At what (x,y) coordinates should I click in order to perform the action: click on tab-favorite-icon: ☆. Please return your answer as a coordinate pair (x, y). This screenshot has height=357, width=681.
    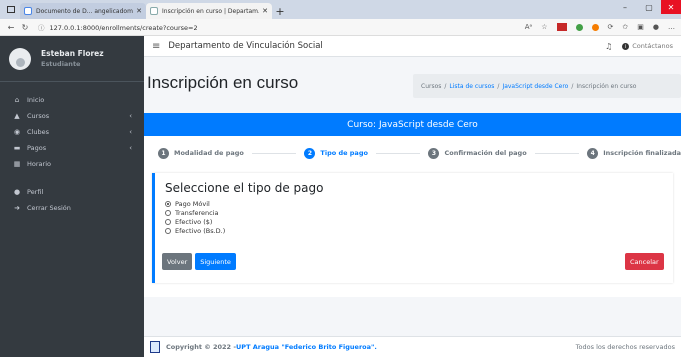
    Looking at the image, I should click on (544, 27).